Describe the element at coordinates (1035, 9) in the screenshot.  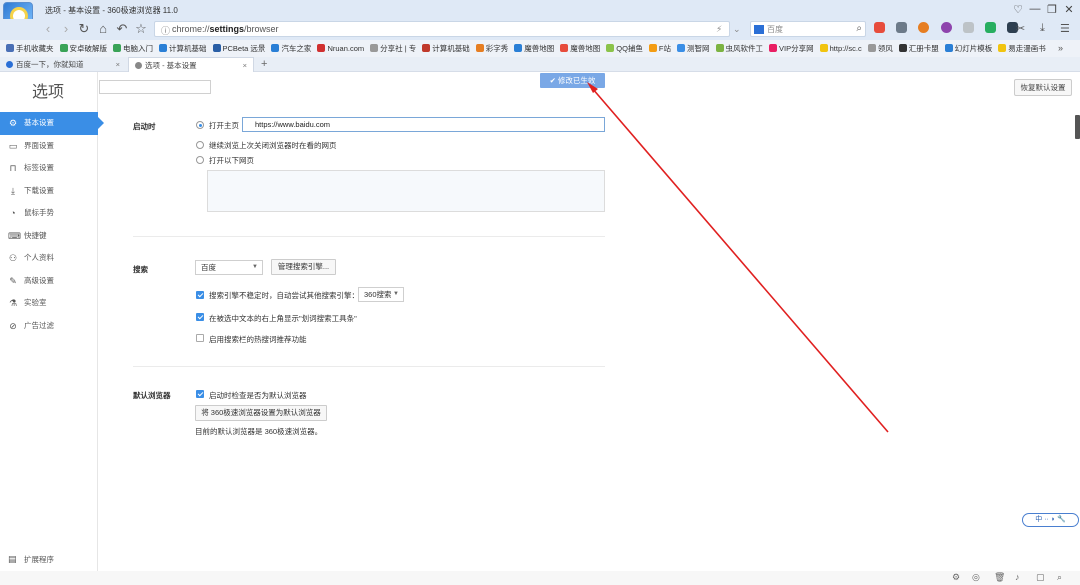
I see `minimize-button: —` at that location.